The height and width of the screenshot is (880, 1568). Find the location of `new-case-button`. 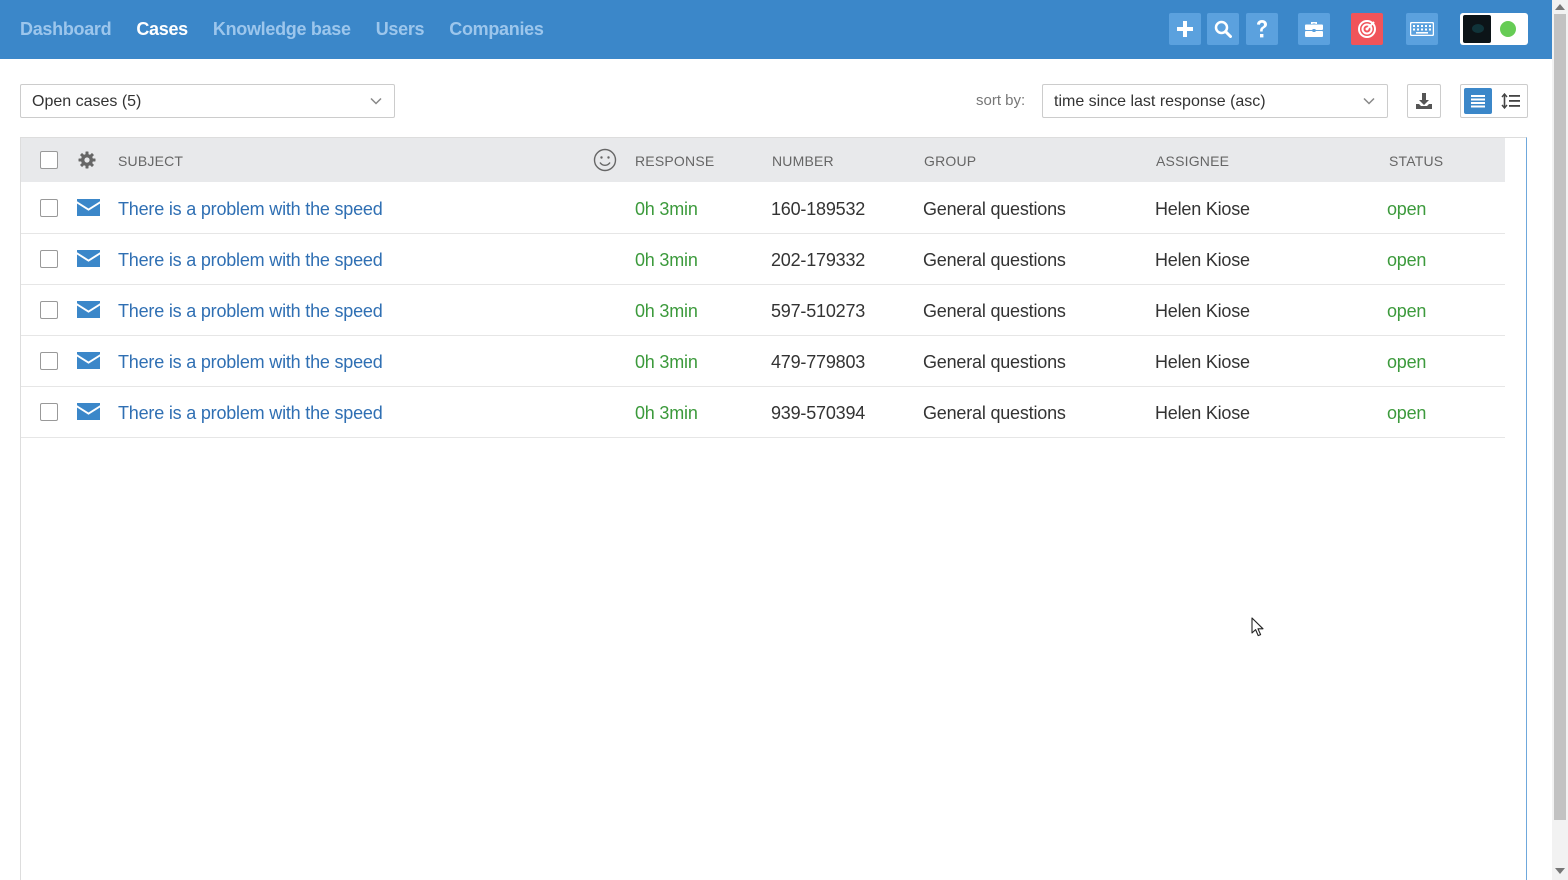

new-case-button is located at coordinates (1185, 29).